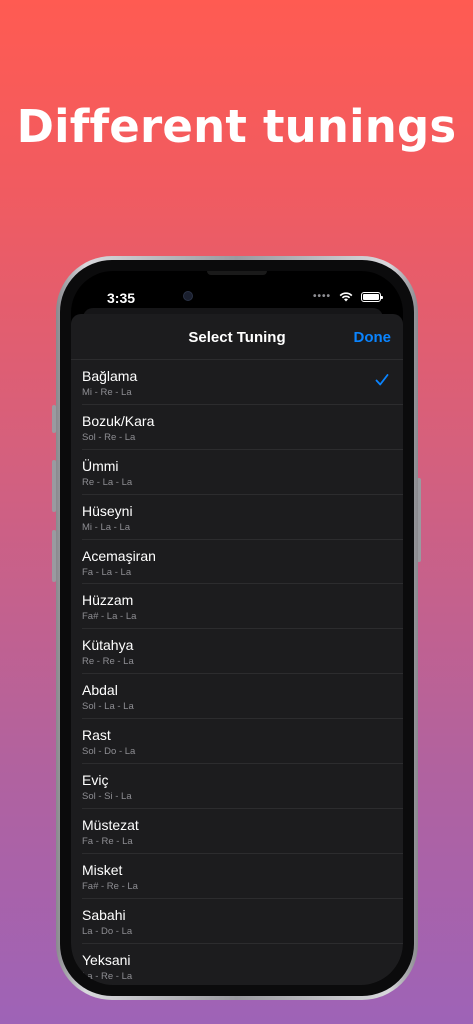 The image size is (473, 1024). What do you see at coordinates (237, 337) in the screenshot?
I see `nav-bar: Select Tuning Done` at bounding box center [237, 337].